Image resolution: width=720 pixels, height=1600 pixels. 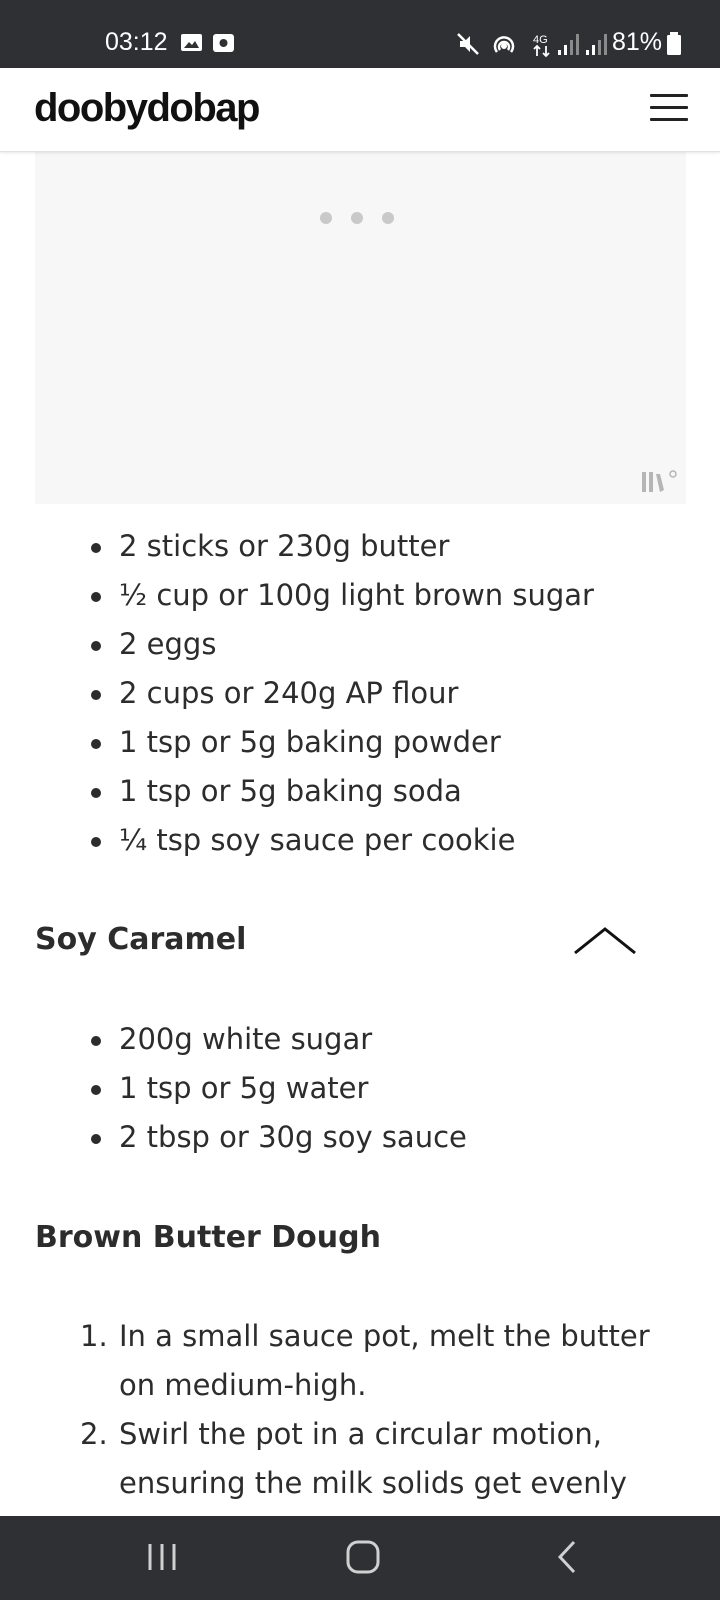 I want to click on loading-dots, so click(x=360, y=219).